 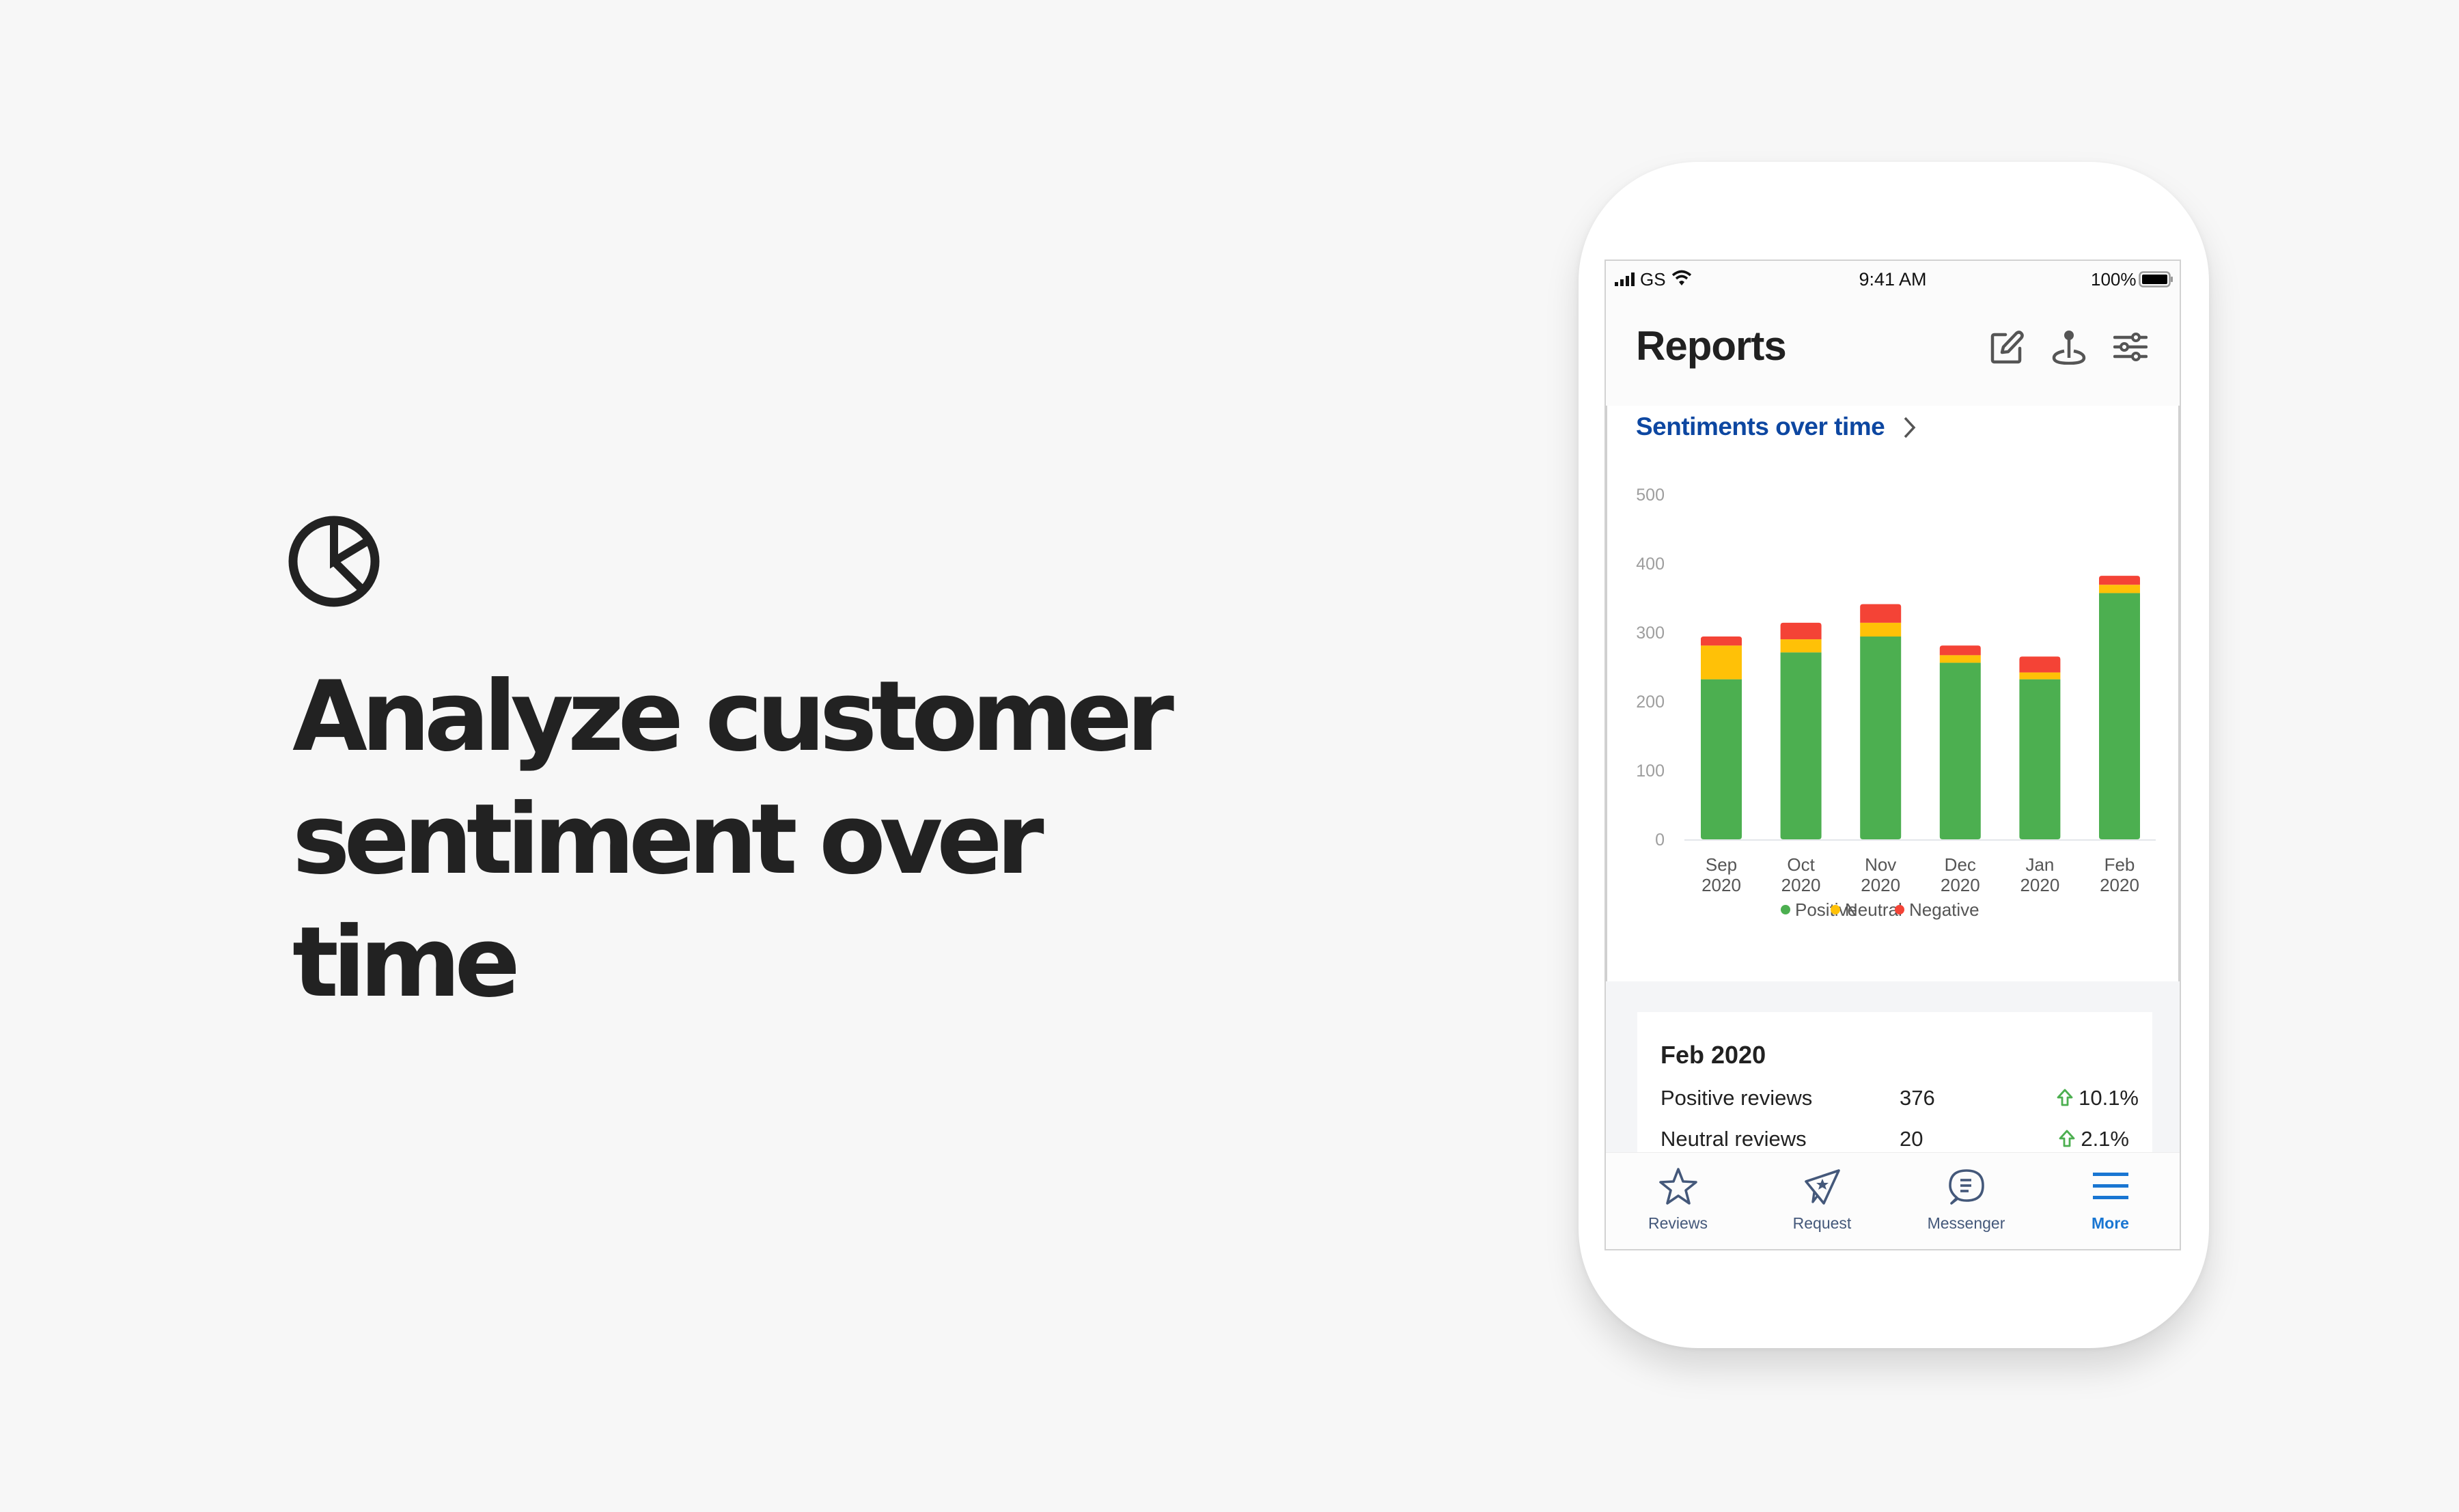 I want to click on x-tick-label: Jan, so click(x=2039, y=865).